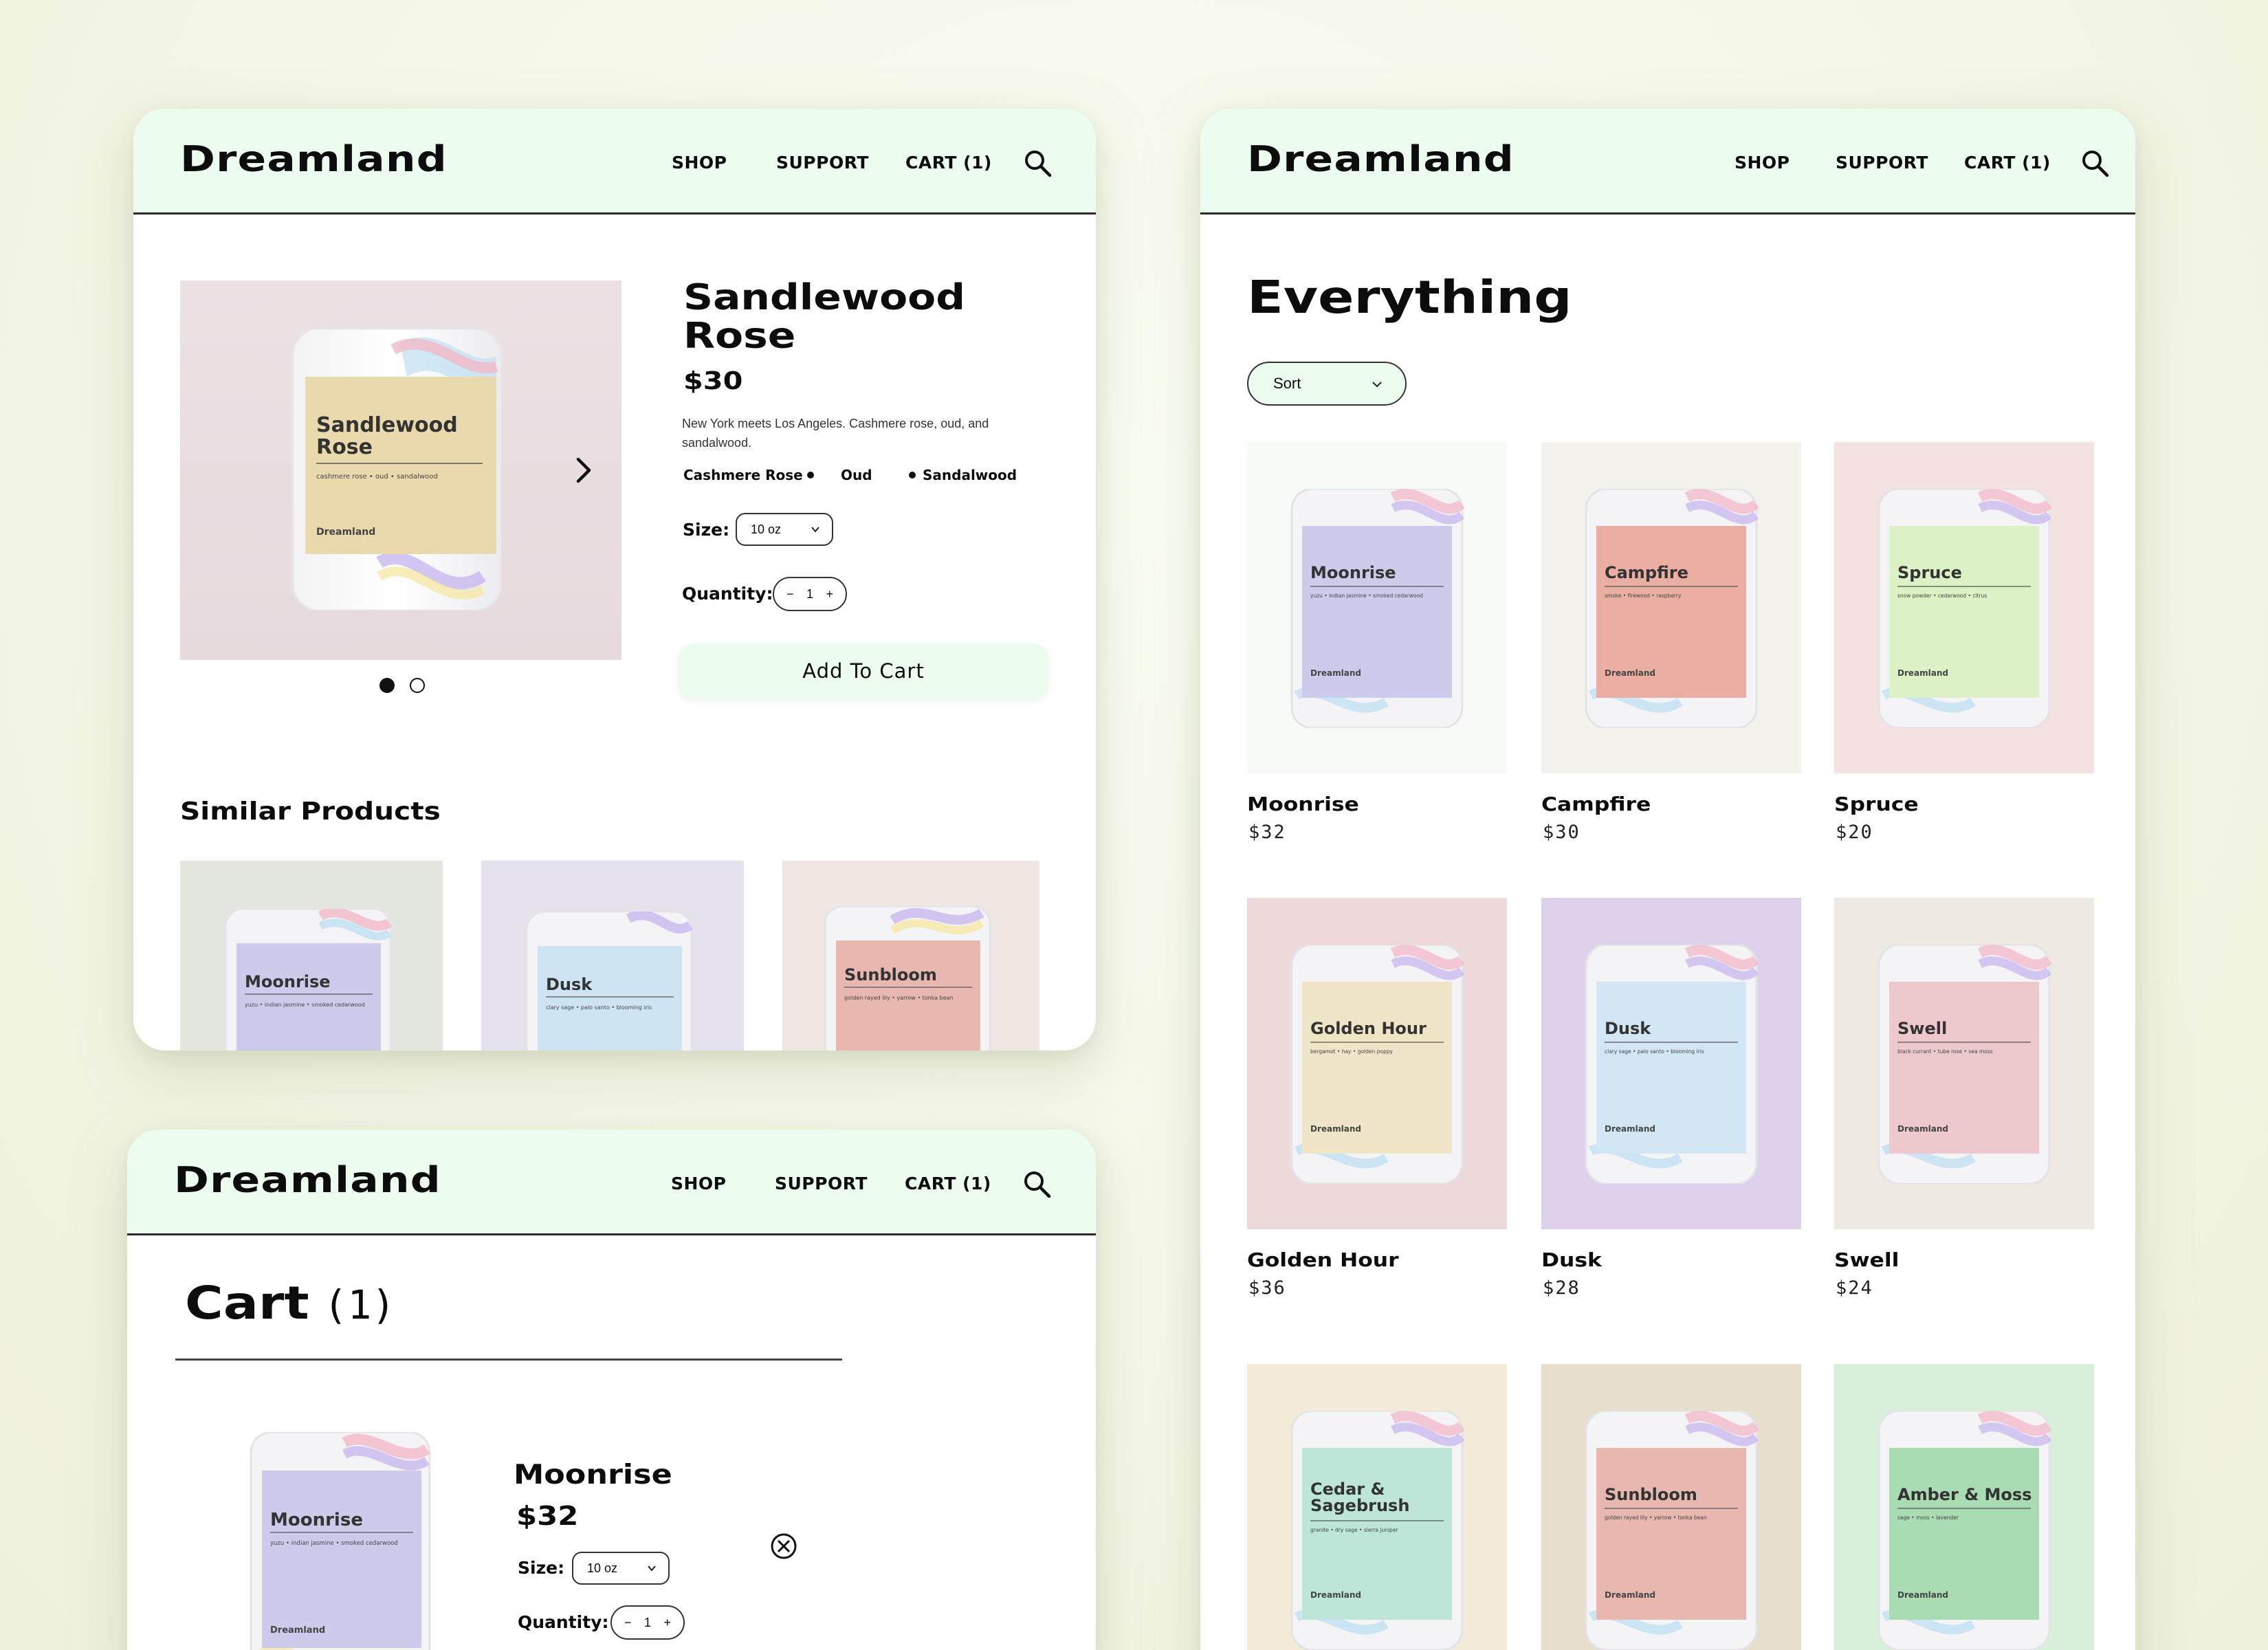 This screenshot has width=2268, height=1650. I want to click on product-price: $32, so click(1267, 832).